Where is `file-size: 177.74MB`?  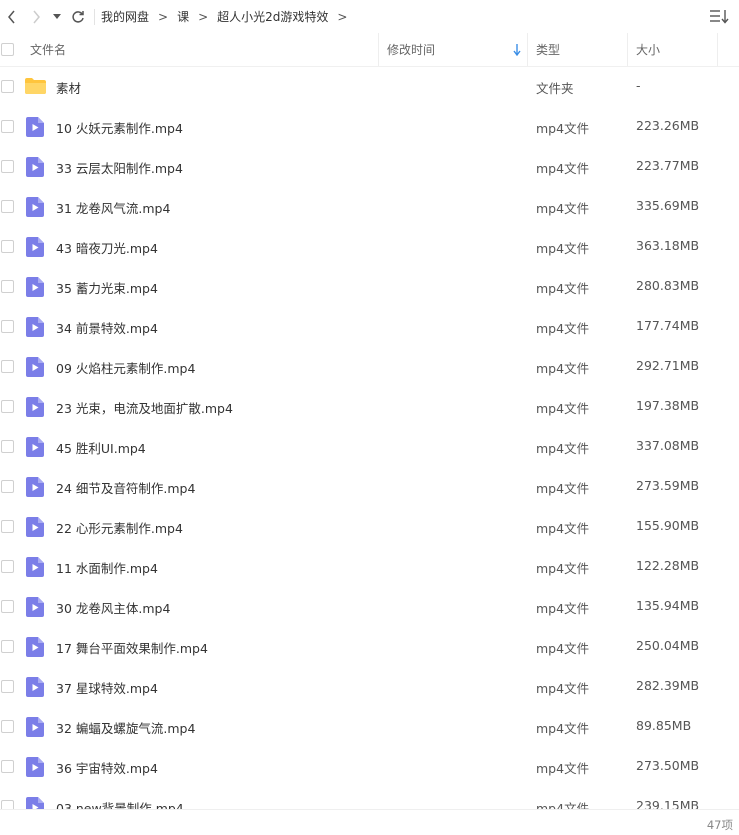
file-size: 177.74MB is located at coordinates (668, 325).